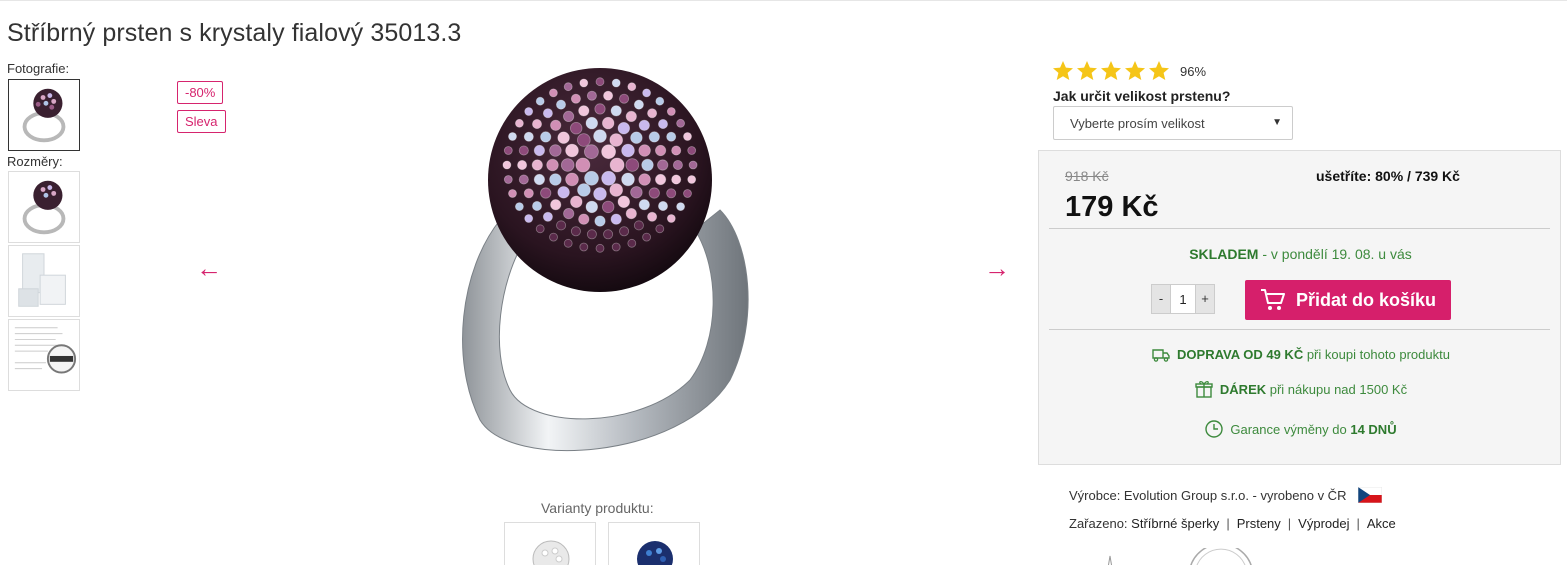 This screenshot has width=1567, height=565. Describe the element at coordinates (1141, 96) in the screenshot. I see `size-guide-link: Jak určit velikost prstenu?` at that location.